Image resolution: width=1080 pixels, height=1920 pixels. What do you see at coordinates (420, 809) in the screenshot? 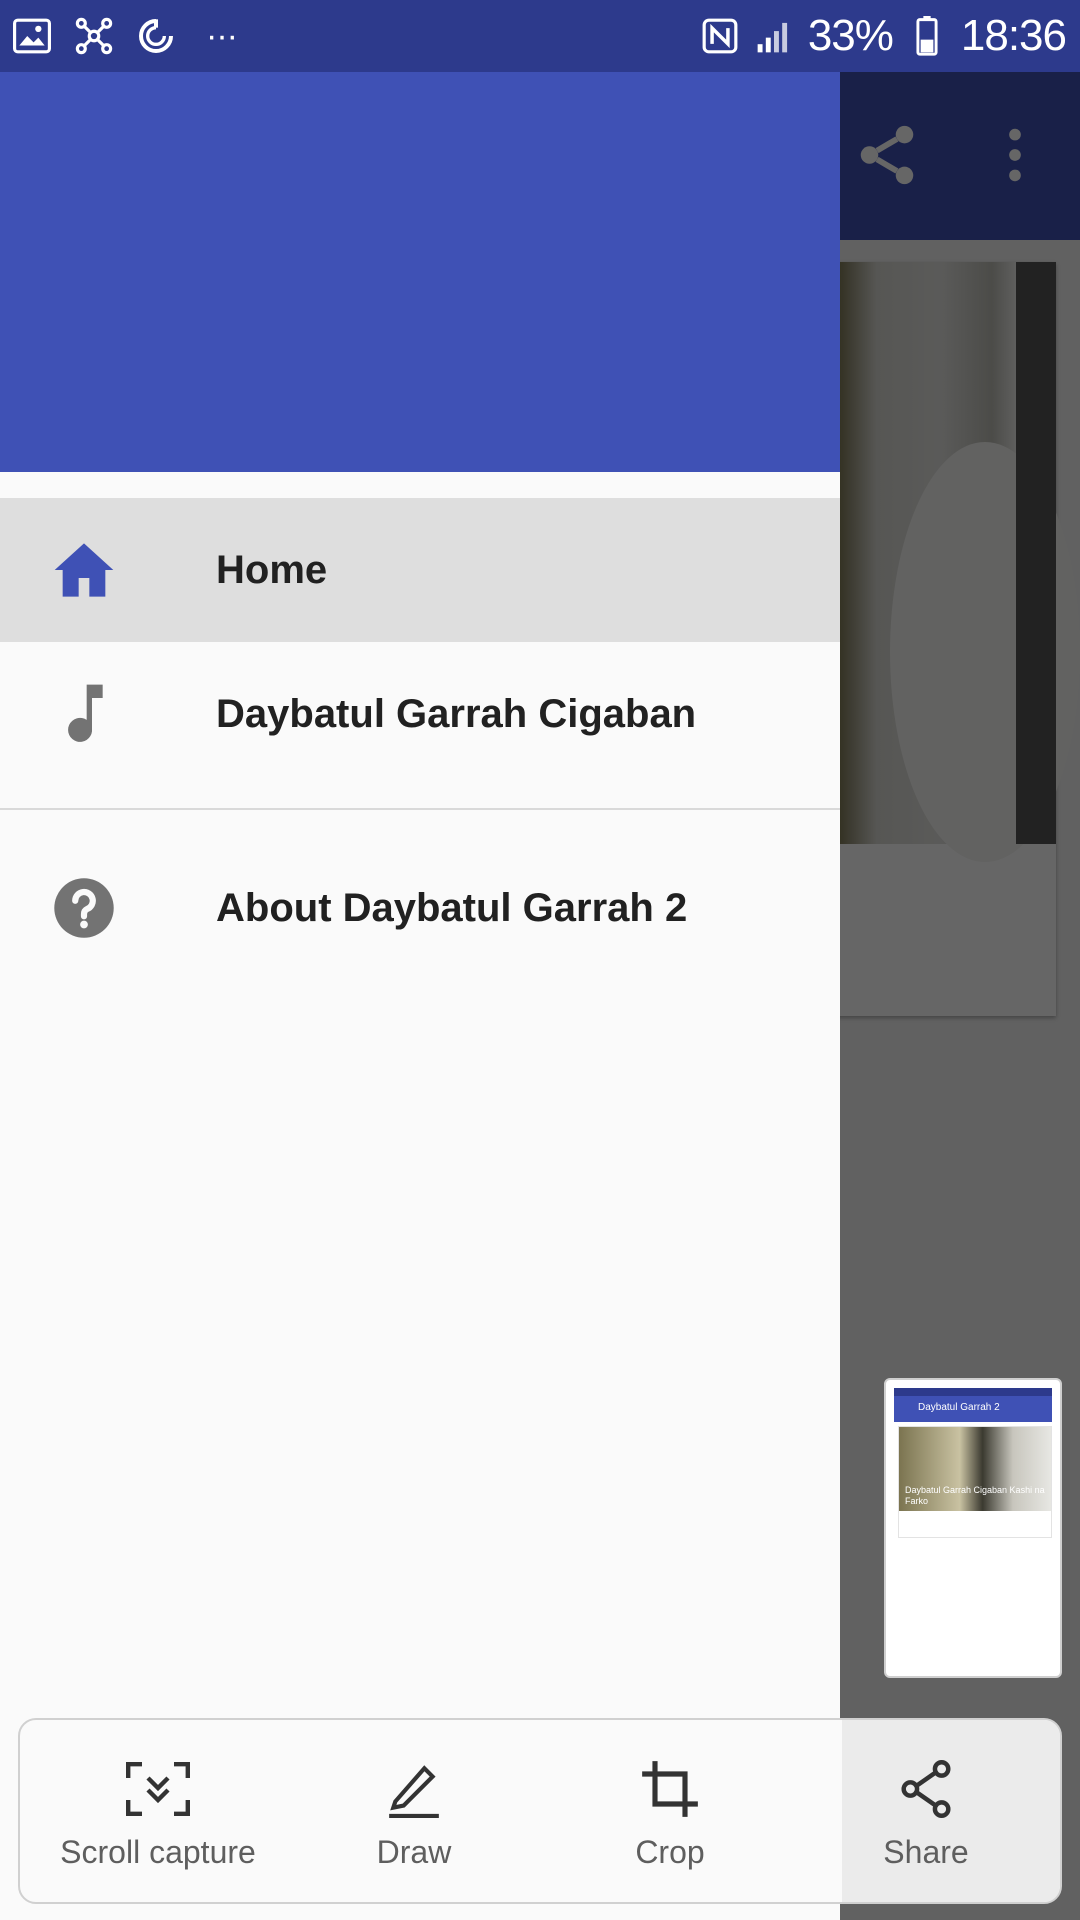
I see `nav-divider` at bounding box center [420, 809].